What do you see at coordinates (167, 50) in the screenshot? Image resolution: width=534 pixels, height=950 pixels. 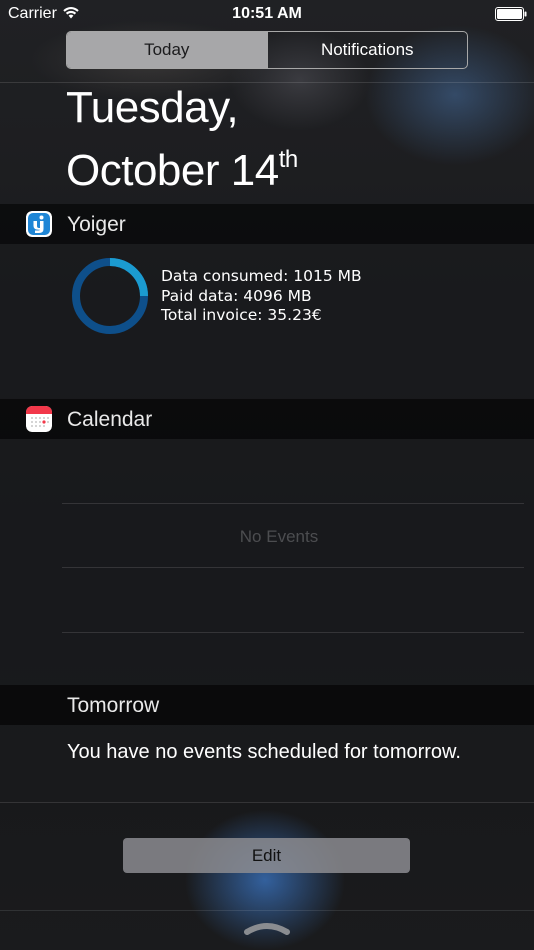 I see `tab-today: Today` at bounding box center [167, 50].